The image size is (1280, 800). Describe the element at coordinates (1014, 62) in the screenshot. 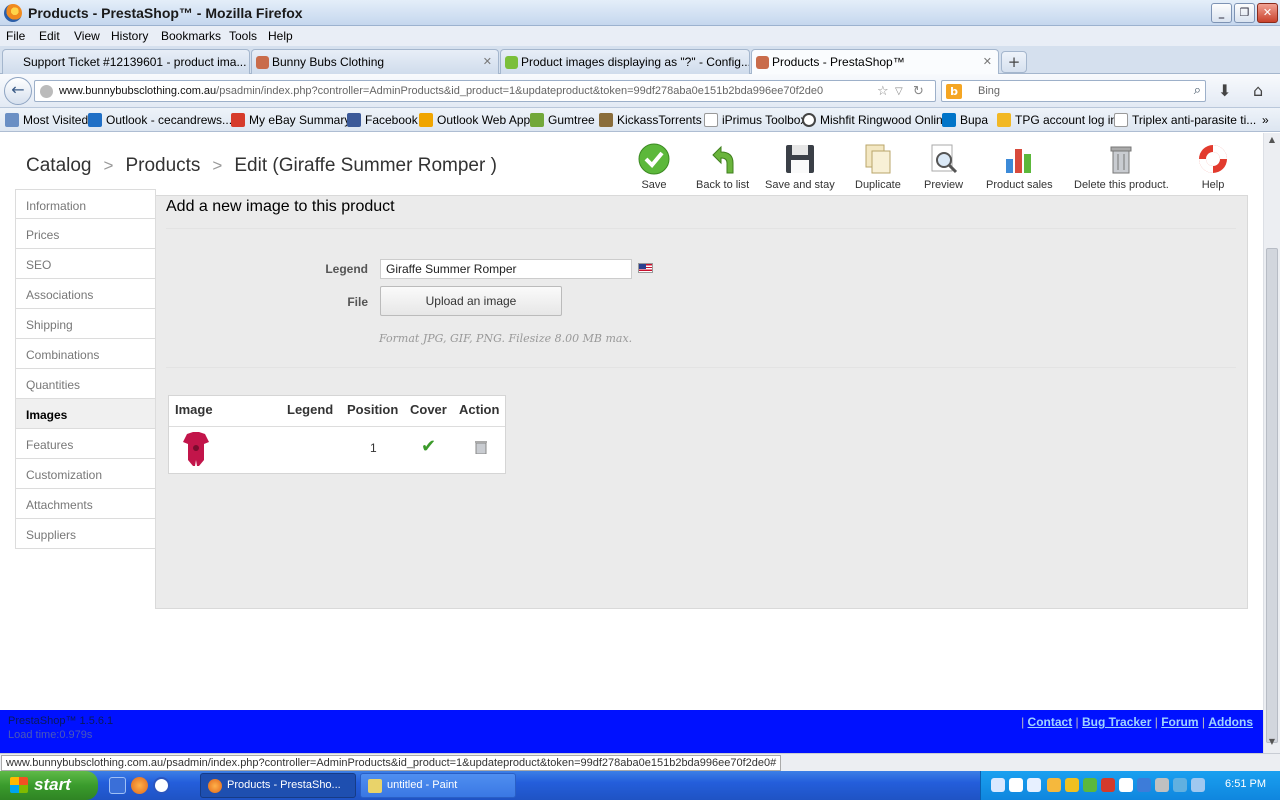

I see `new-tab-button: +` at that location.